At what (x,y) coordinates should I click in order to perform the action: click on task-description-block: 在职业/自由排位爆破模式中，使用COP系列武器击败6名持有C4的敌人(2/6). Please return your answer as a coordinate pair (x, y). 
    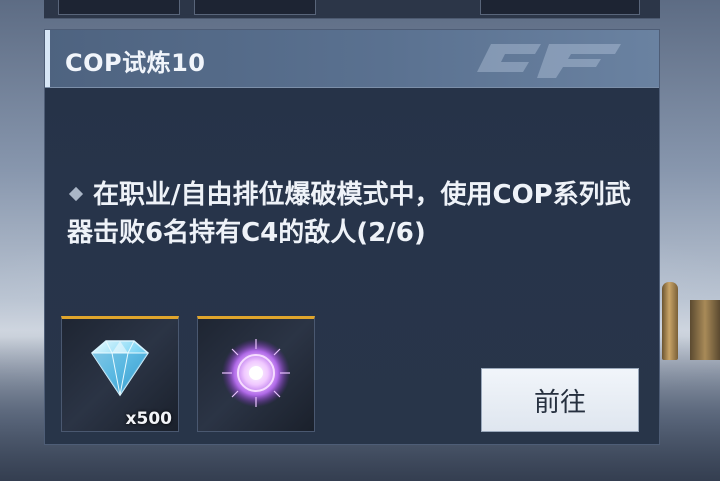
    Looking at the image, I should click on (357, 214).